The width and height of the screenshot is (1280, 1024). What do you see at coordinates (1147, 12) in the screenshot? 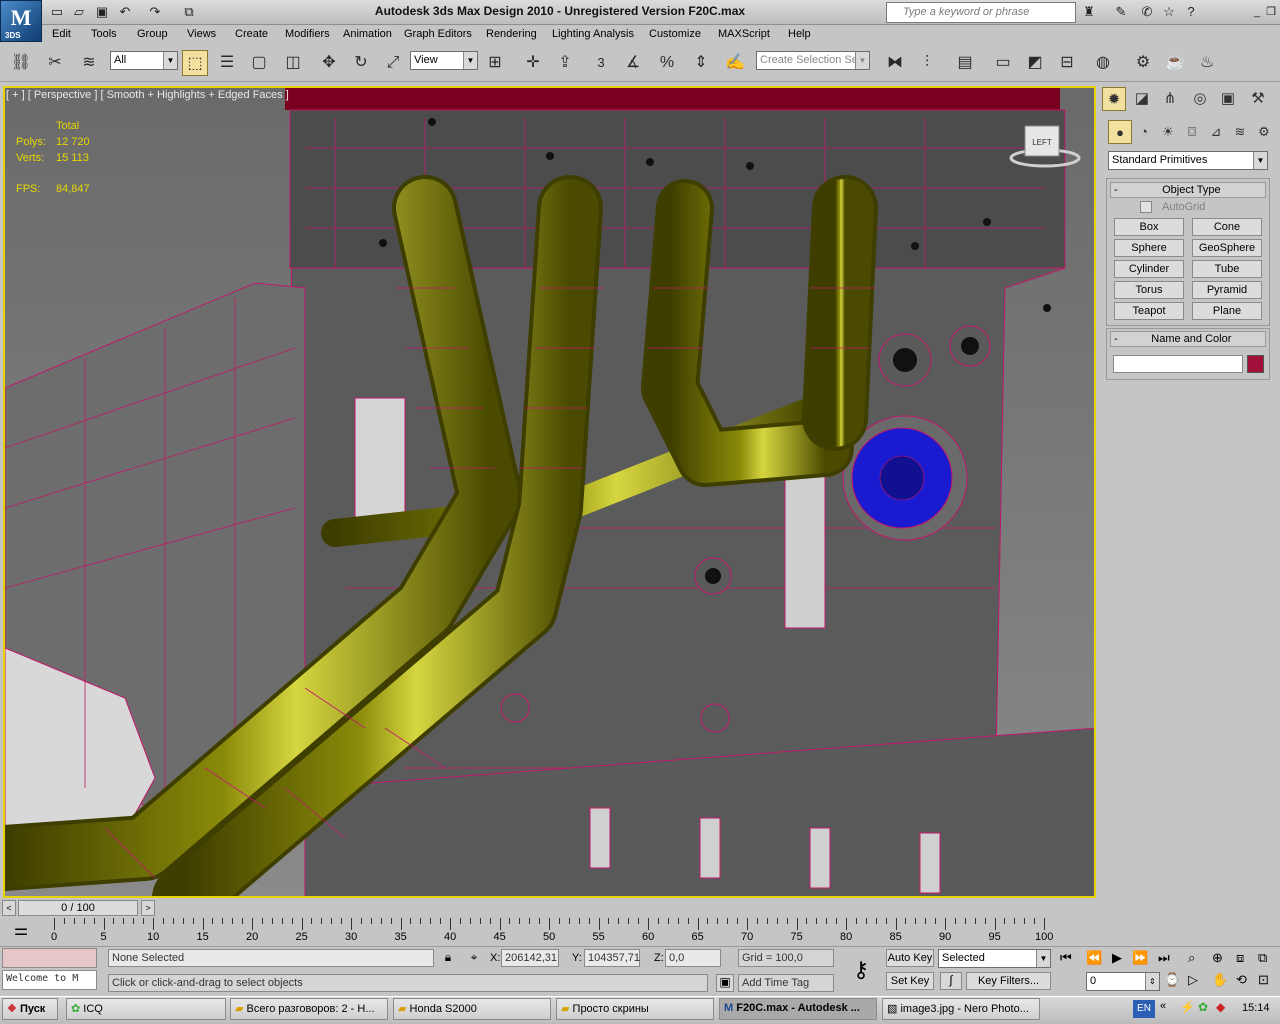
I see `communication-center-icon: ✆` at bounding box center [1147, 12].